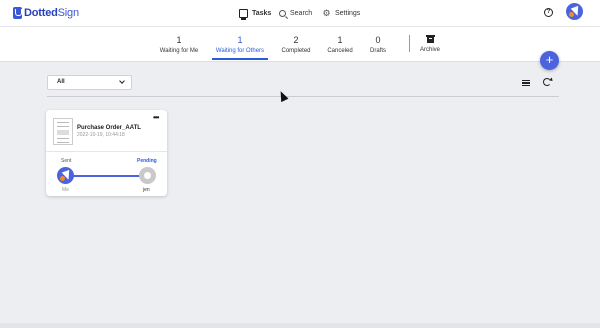  What do you see at coordinates (240, 51) in the screenshot?
I see `tab-label: Waiting for Others` at bounding box center [240, 51].